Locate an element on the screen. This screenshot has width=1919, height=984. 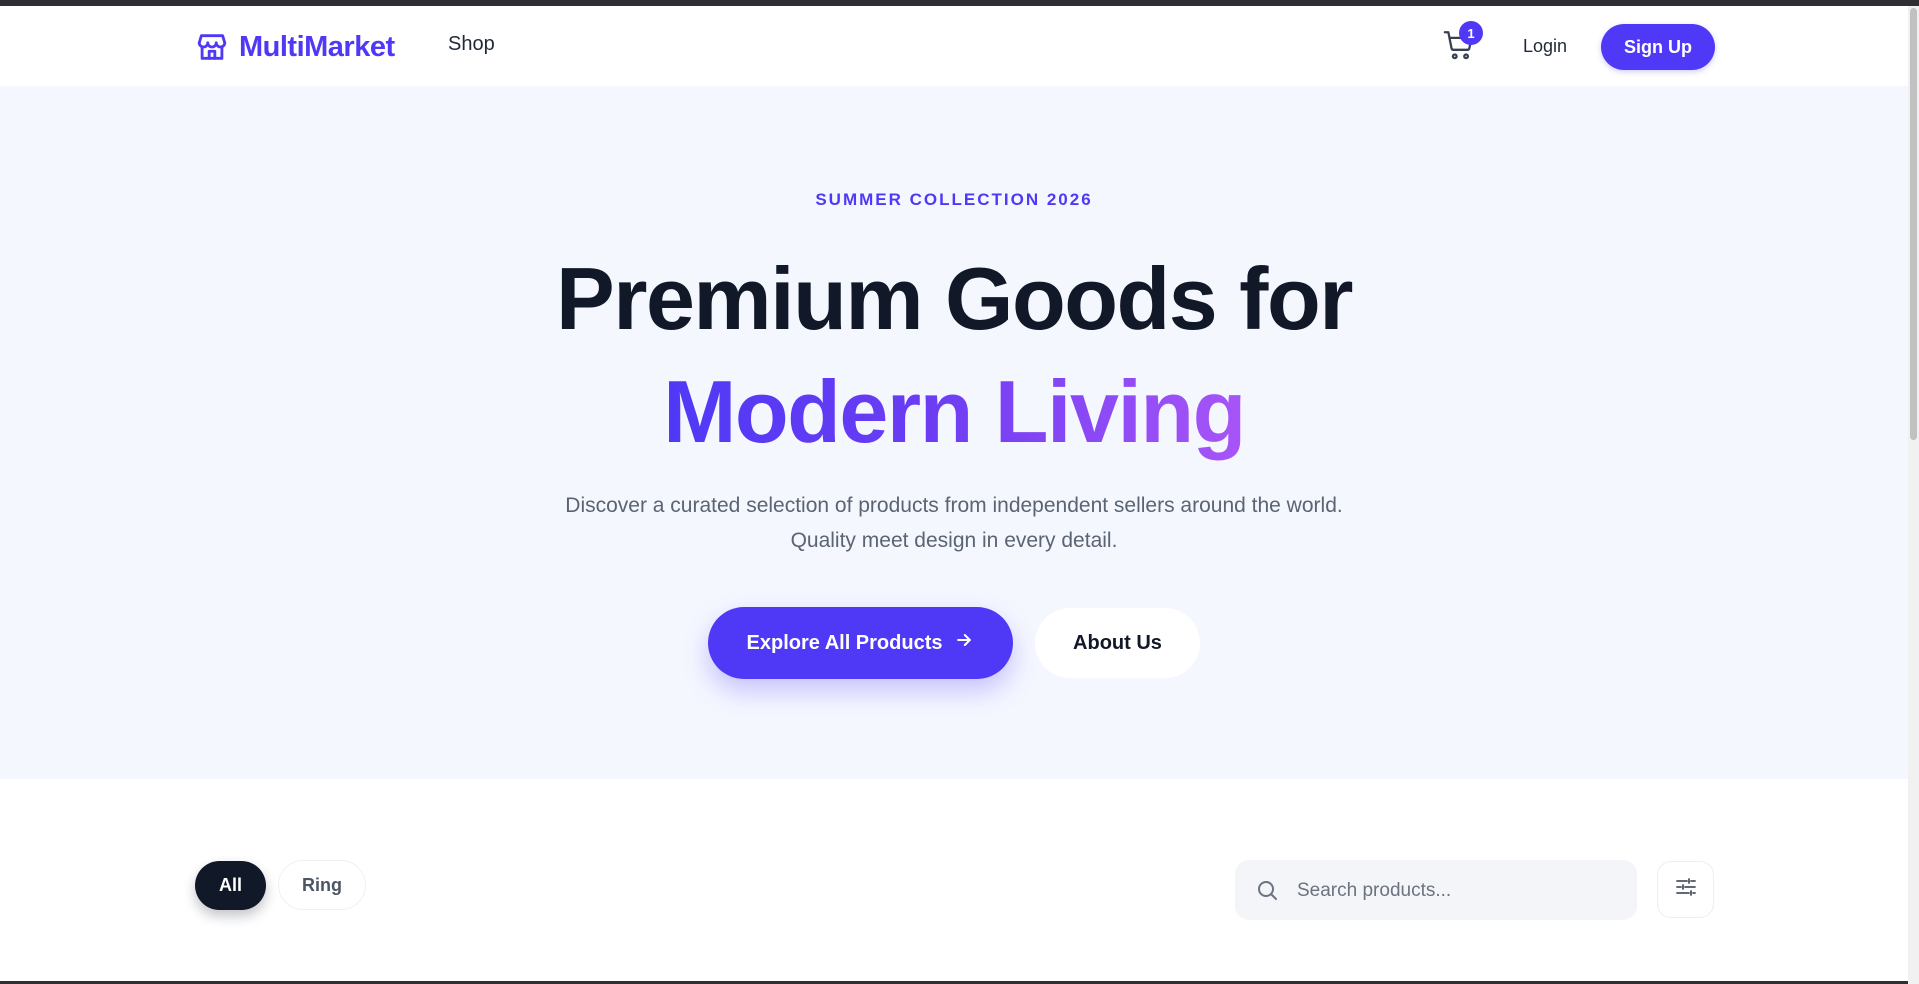
category-chip-all: All is located at coordinates (230, 885).